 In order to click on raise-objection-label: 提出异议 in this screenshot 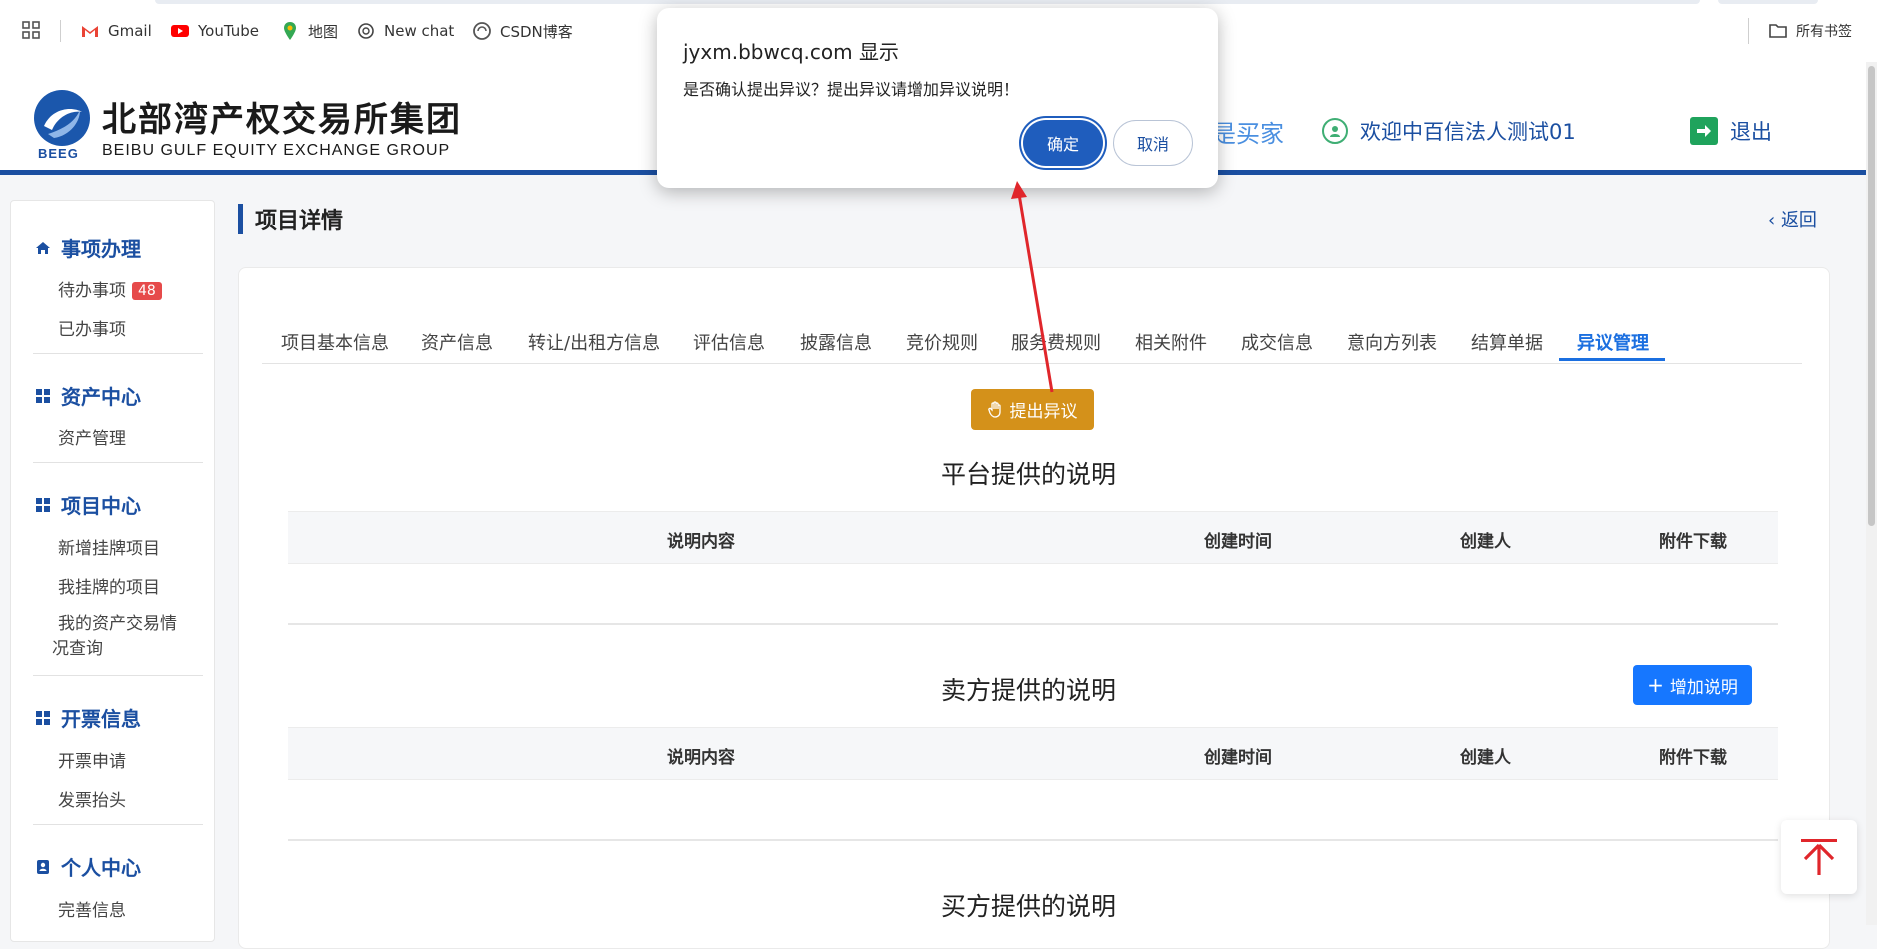, I will do `click(1043, 412)`.